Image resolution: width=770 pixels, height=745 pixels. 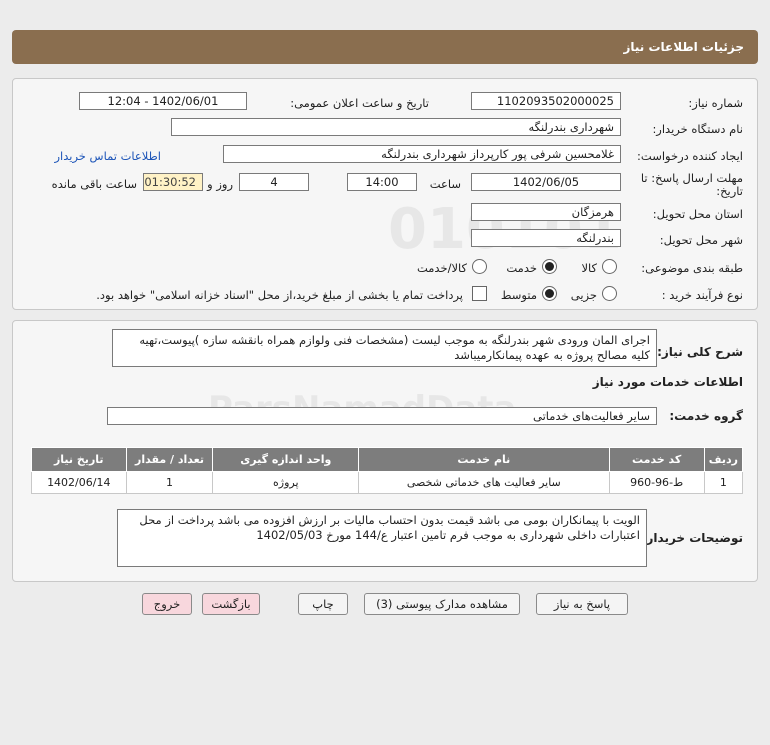 I want to click on service-group-field: سایر فعالیت‌های خدماتی, so click(x=382, y=416).